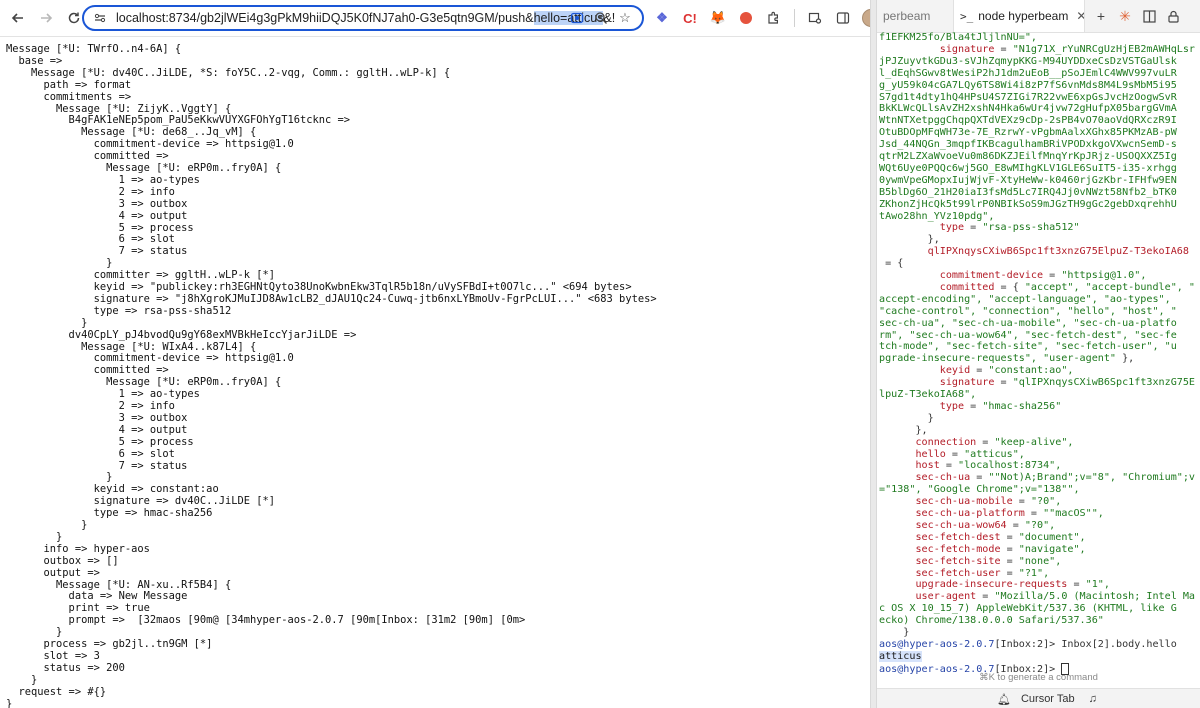 Image resolution: width=1200 pixels, height=708 pixels. Describe the element at coordinates (74, 18) in the screenshot. I see `reload-icon` at that location.